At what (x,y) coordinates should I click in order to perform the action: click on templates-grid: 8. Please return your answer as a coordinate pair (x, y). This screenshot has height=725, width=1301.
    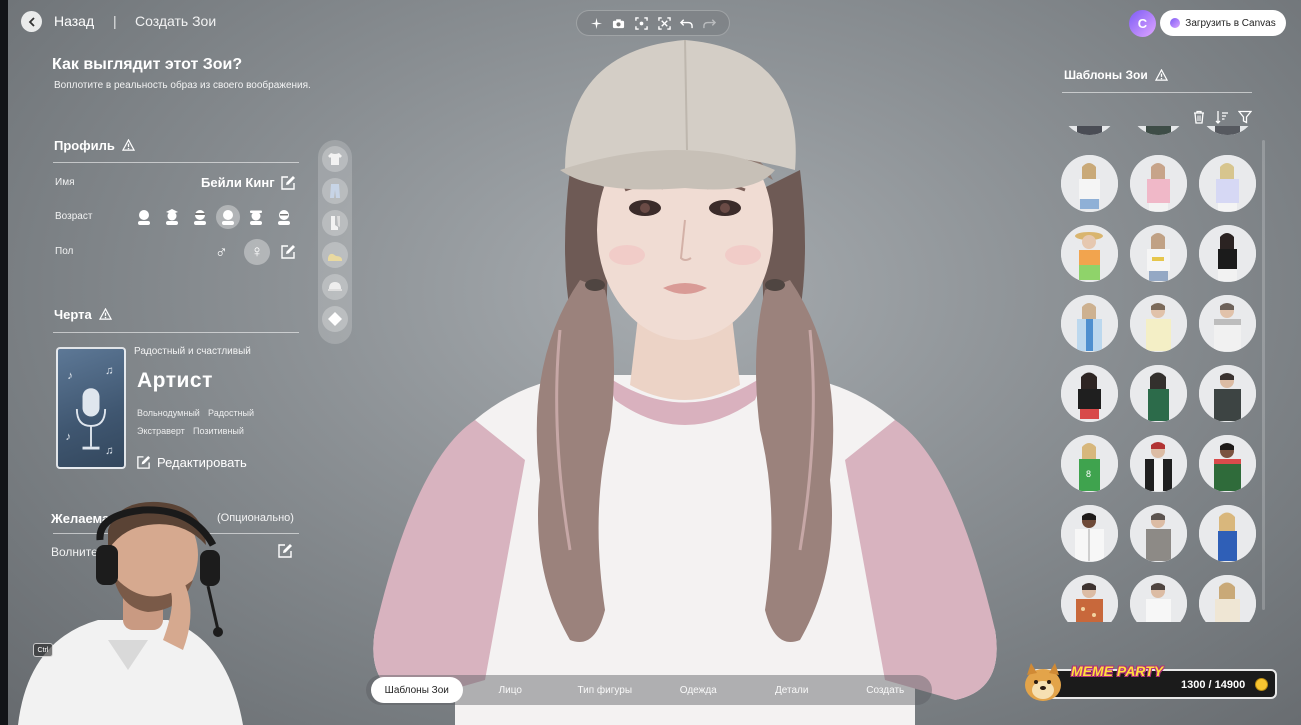
    Looking at the image, I should click on (1159, 374).